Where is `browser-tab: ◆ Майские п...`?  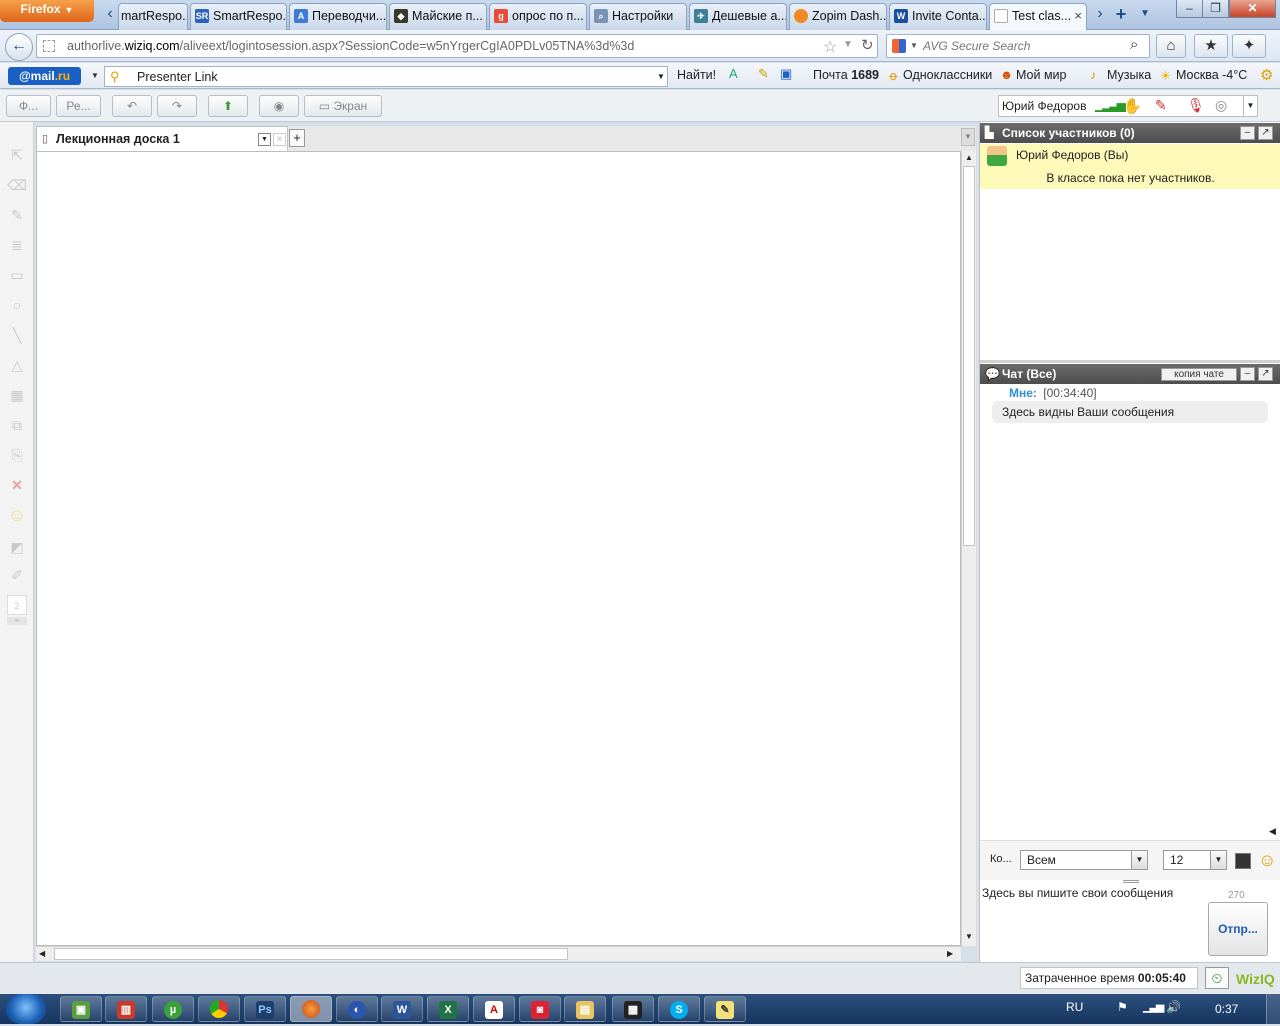
browser-tab: ◆ Майские п... is located at coordinates (438, 16).